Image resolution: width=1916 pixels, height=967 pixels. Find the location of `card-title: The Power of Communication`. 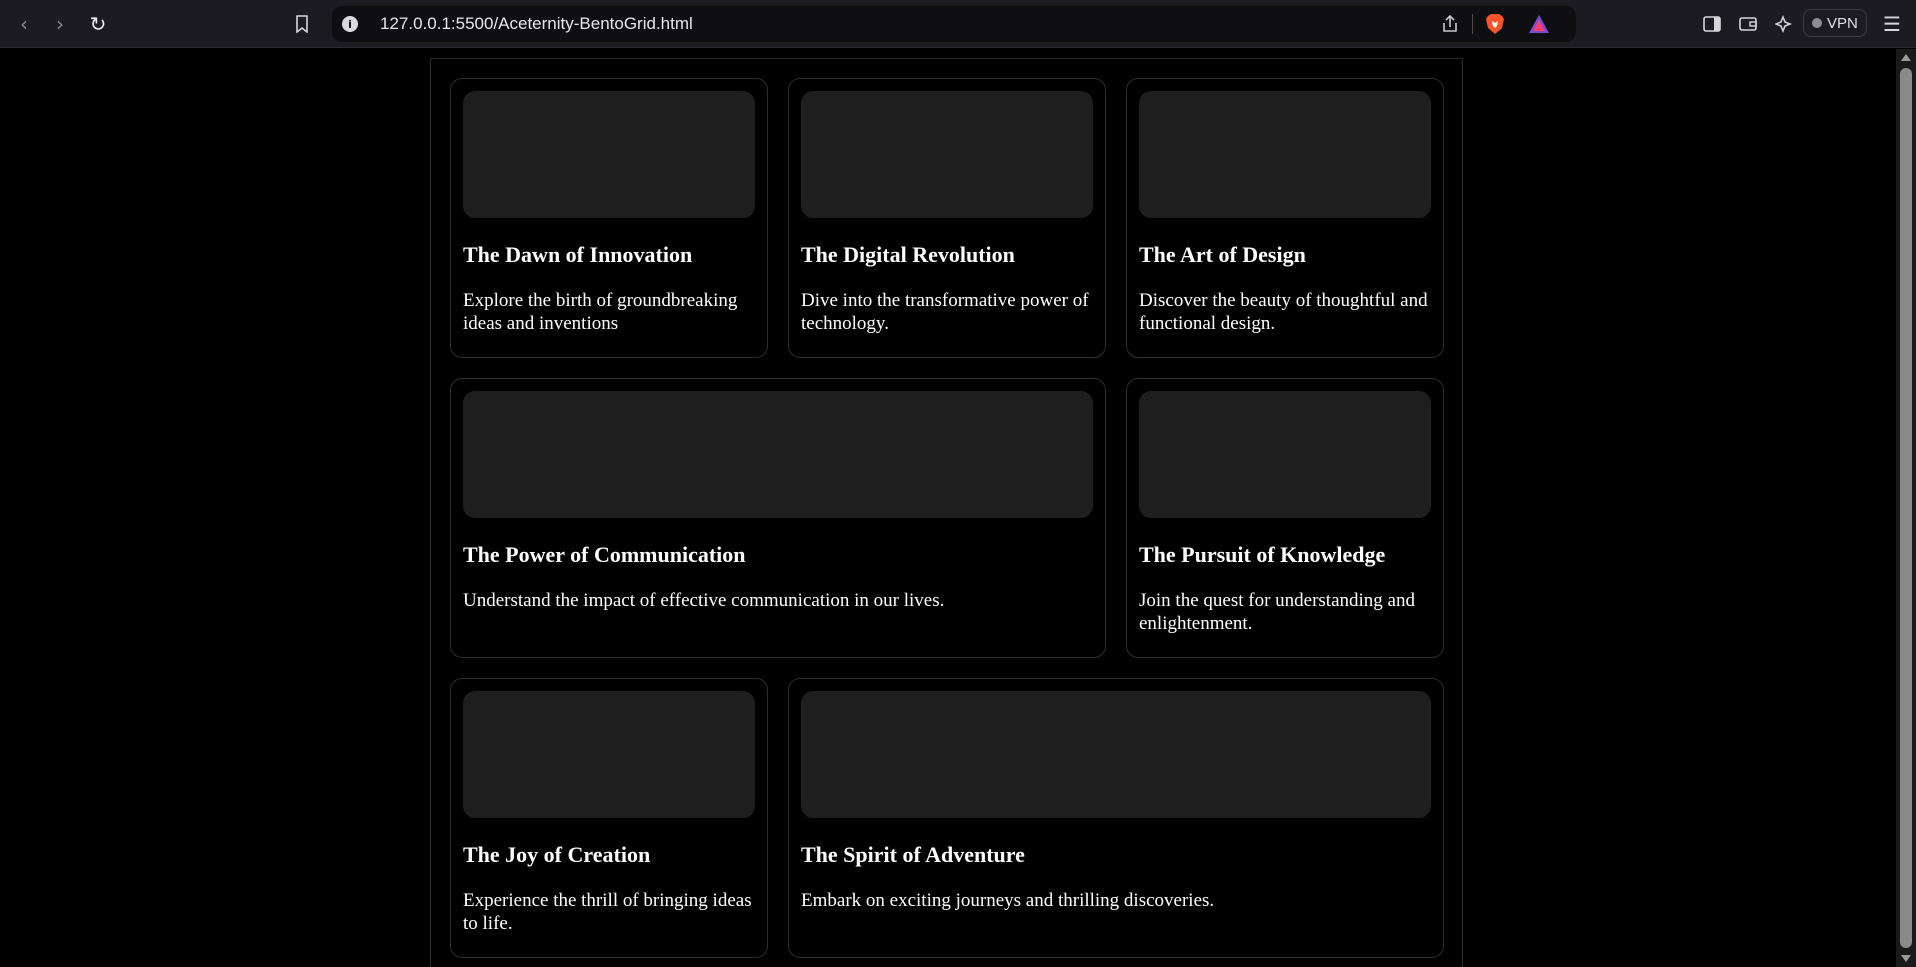

card-title: The Power of Communication is located at coordinates (604, 554).